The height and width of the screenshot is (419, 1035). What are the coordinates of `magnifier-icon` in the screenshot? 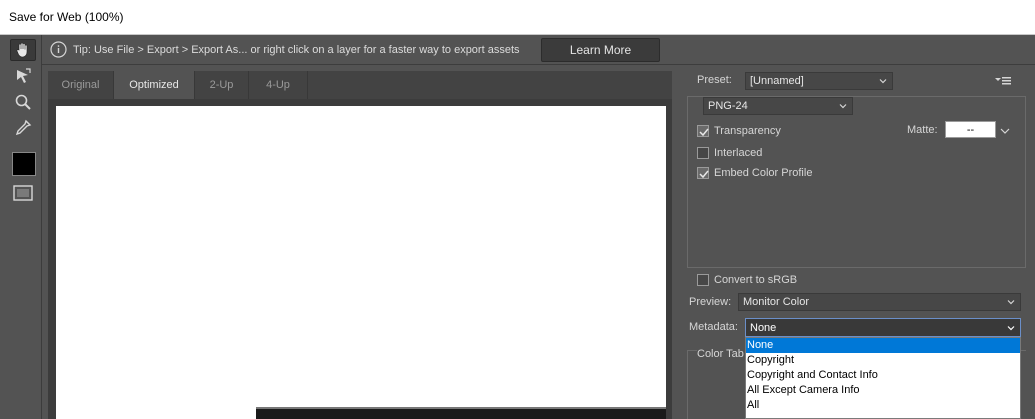 It's located at (23, 102).